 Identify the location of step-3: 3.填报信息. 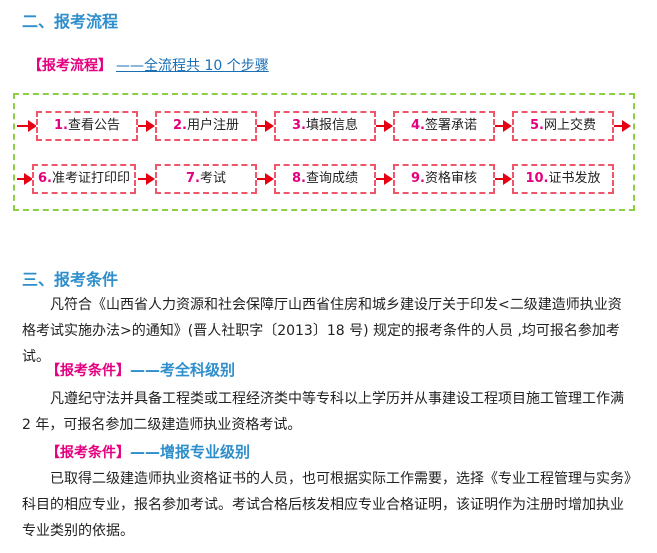
(325, 126).